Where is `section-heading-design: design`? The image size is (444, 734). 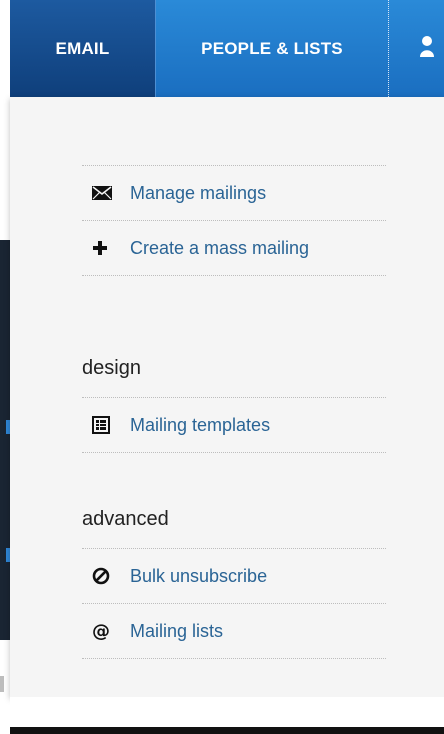 section-heading-design: design is located at coordinates (234, 368).